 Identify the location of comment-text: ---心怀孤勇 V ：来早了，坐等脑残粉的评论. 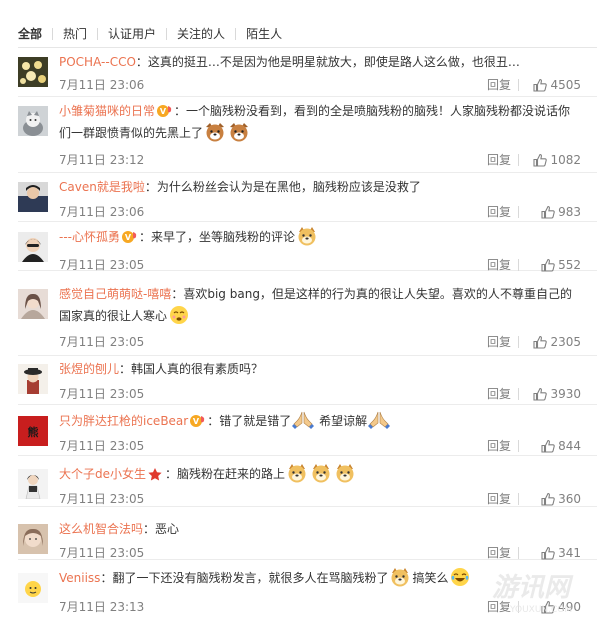
(320, 237).